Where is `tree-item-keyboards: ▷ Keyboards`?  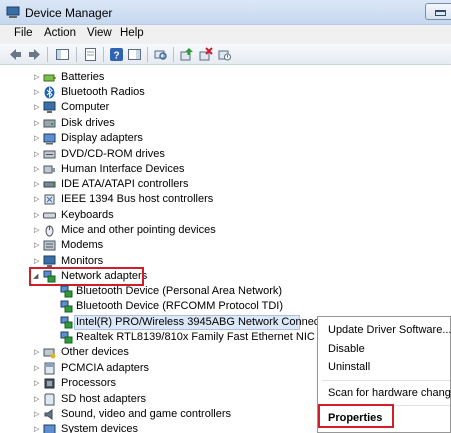 tree-item-keyboards: ▷ Keyboards is located at coordinates (225, 215).